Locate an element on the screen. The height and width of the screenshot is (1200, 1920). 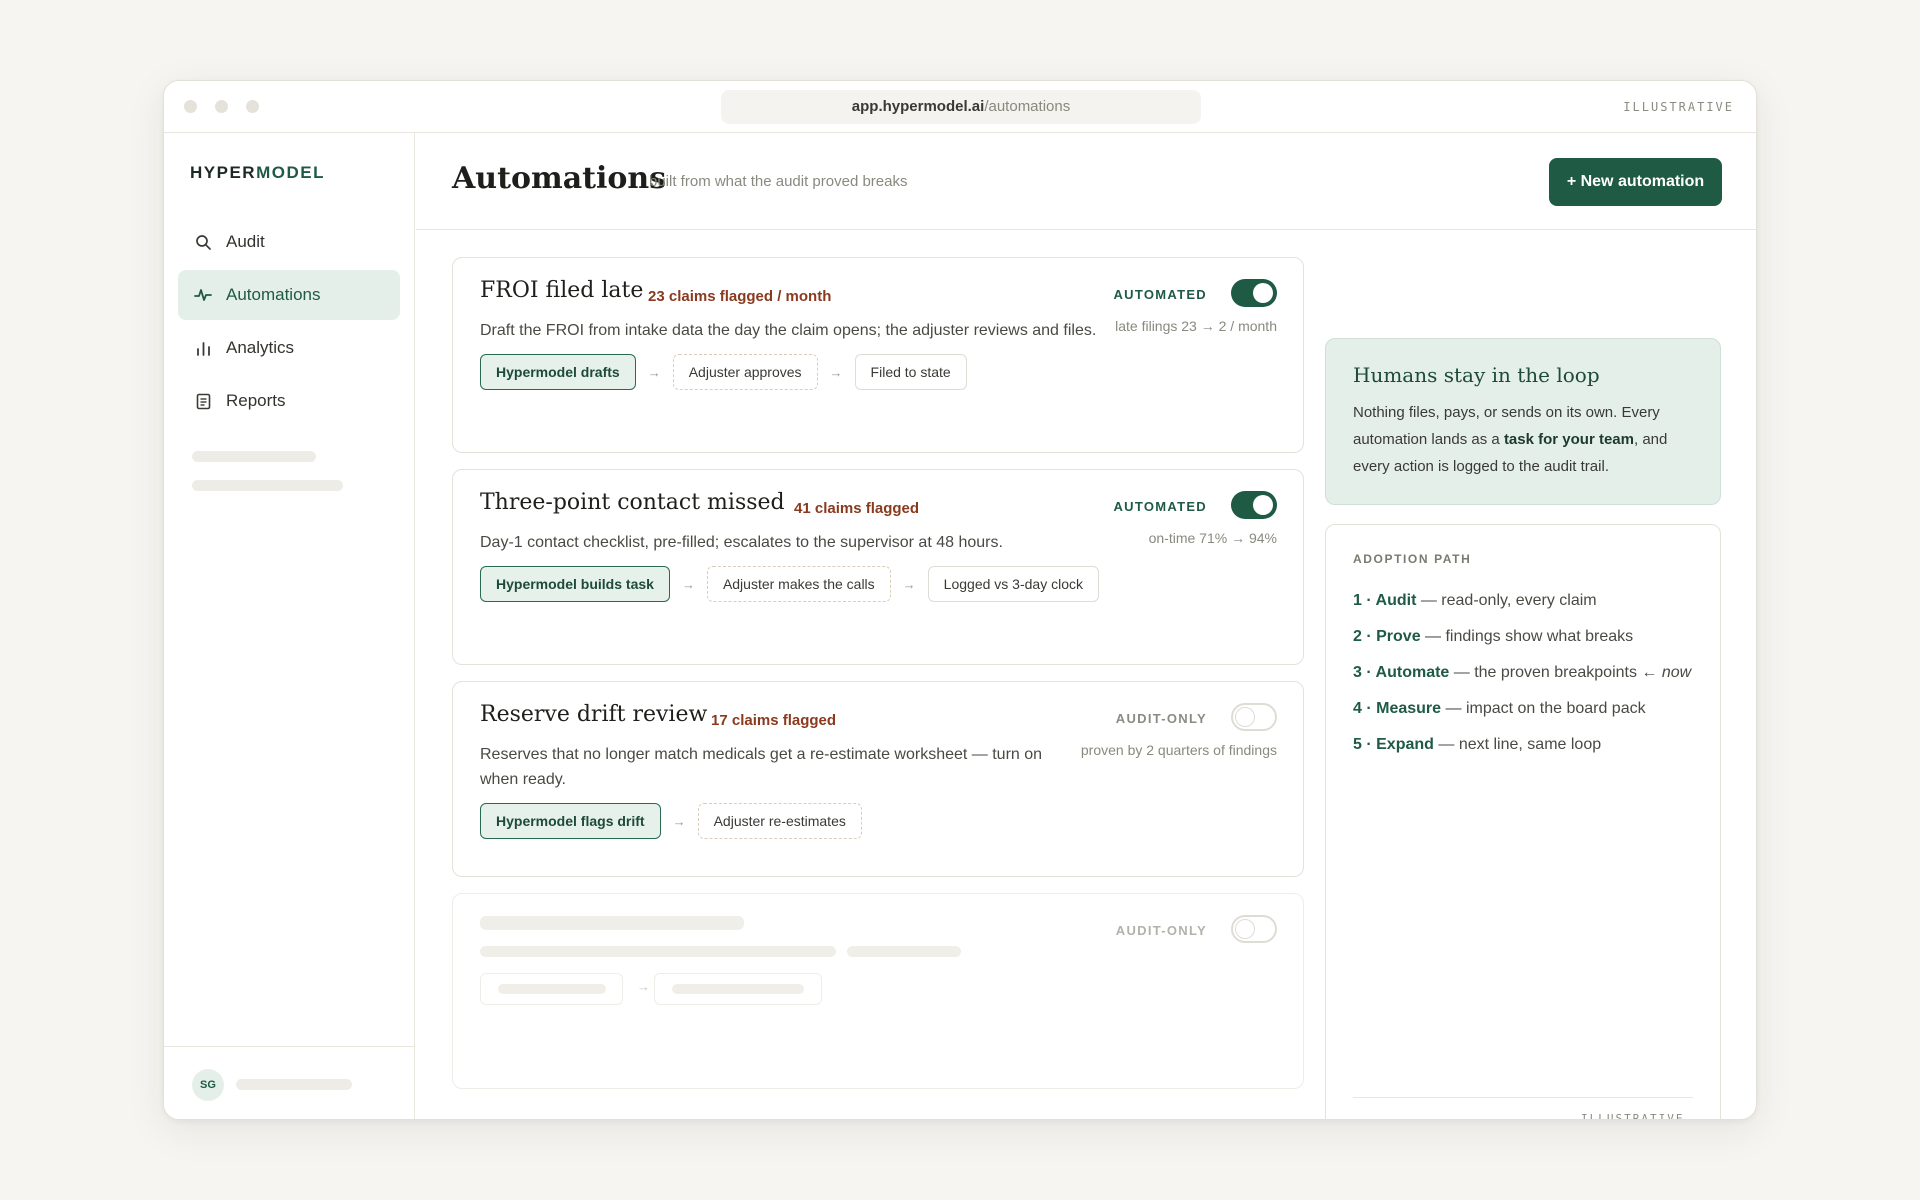
step-description: — findings show what breaks is located at coordinates (1527, 636).